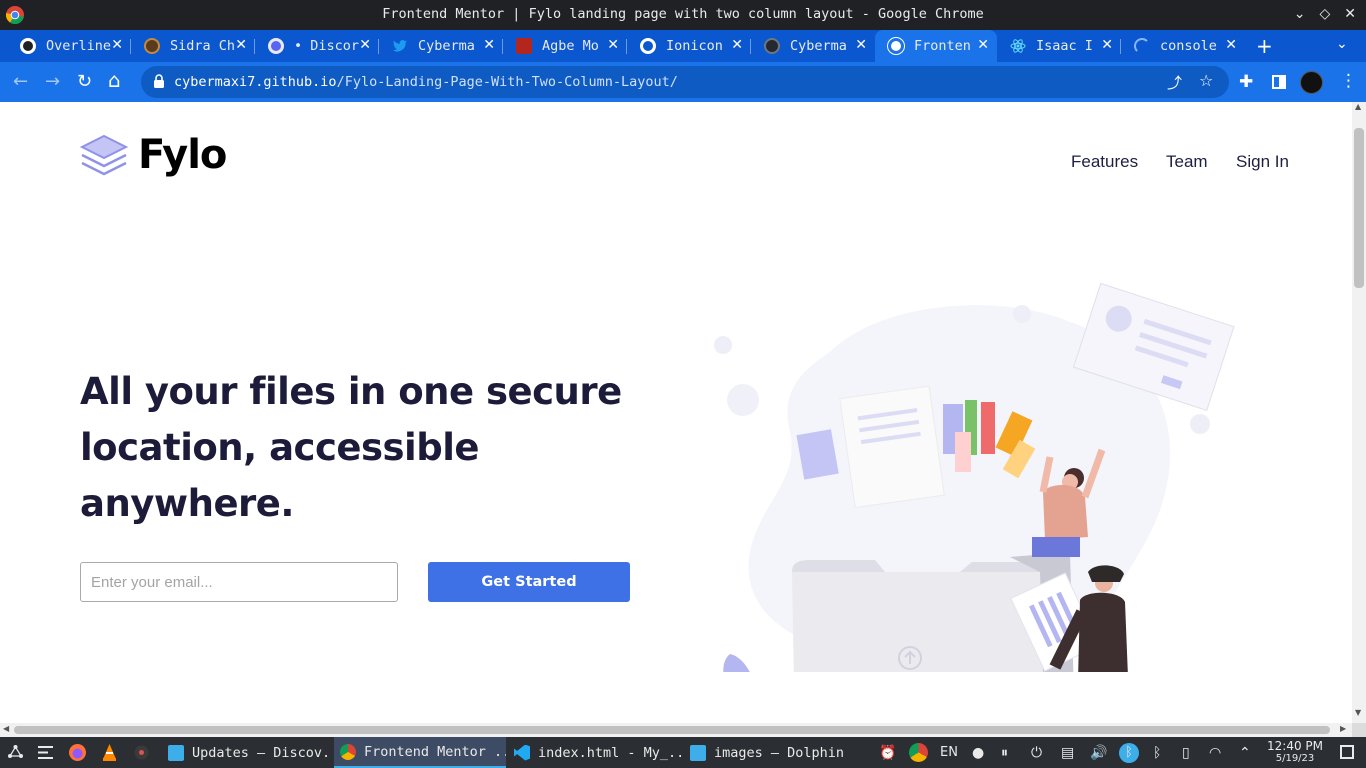  What do you see at coordinates (114, 80) in the screenshot?
I see `home-button: ⌂` at bounding box center [114, 80].